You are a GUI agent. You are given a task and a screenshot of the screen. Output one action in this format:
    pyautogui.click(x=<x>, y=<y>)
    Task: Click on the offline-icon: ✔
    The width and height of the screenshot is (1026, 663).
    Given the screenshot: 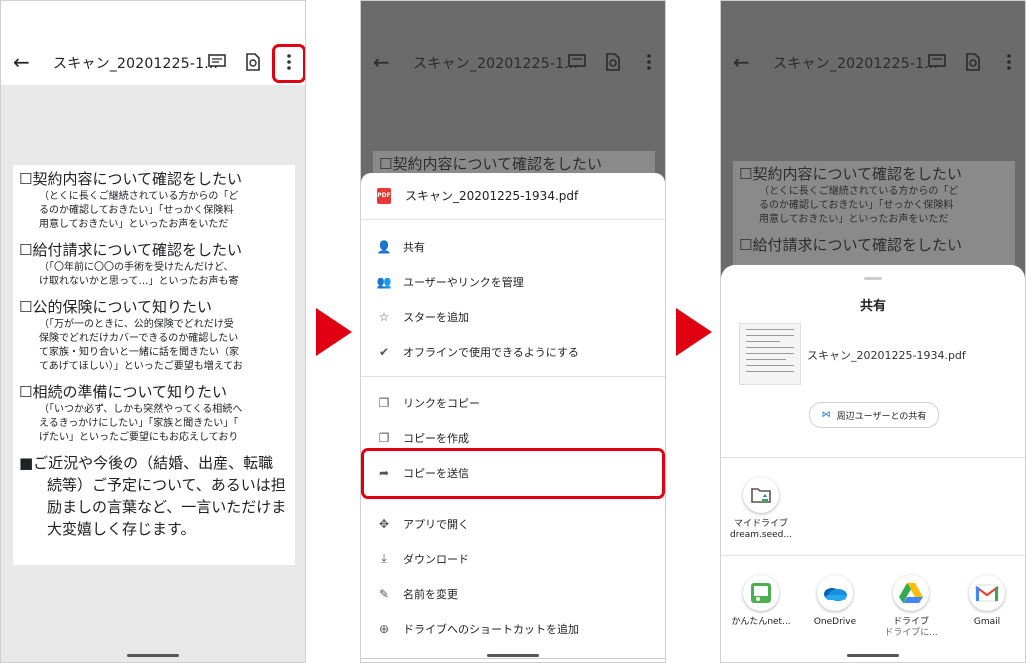 What is the action you would take?
    pyautogui.click(x=384, y=351)
    